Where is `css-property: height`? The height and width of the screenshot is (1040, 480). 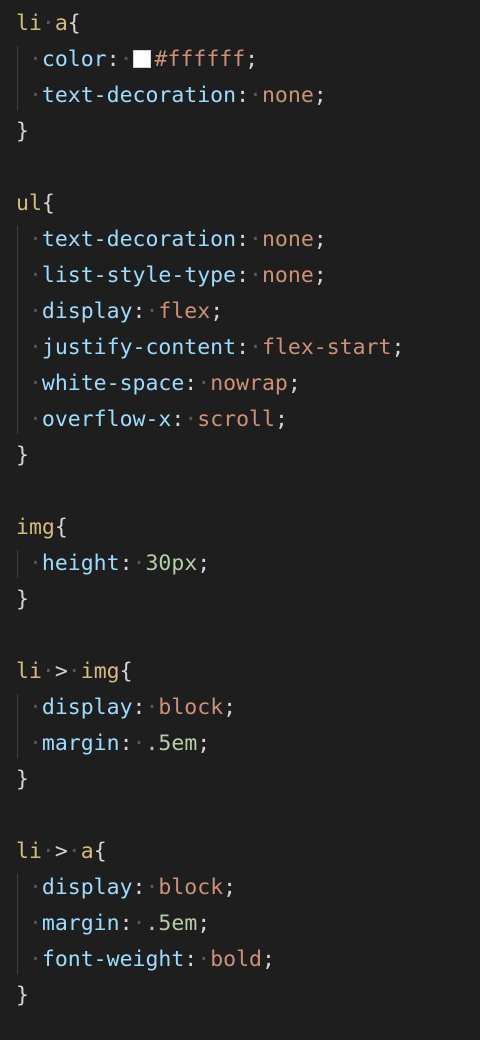 css-property: height is located at coordinates (80, 563).